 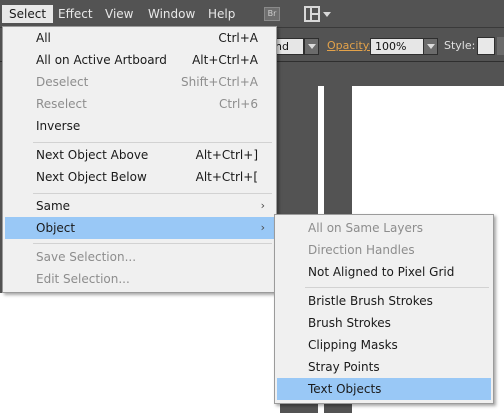 What do you see at coordinates (361, 250) in the screenshot?
I see `menu-item-label: Direction Handles` at bounding box center [361, 250].